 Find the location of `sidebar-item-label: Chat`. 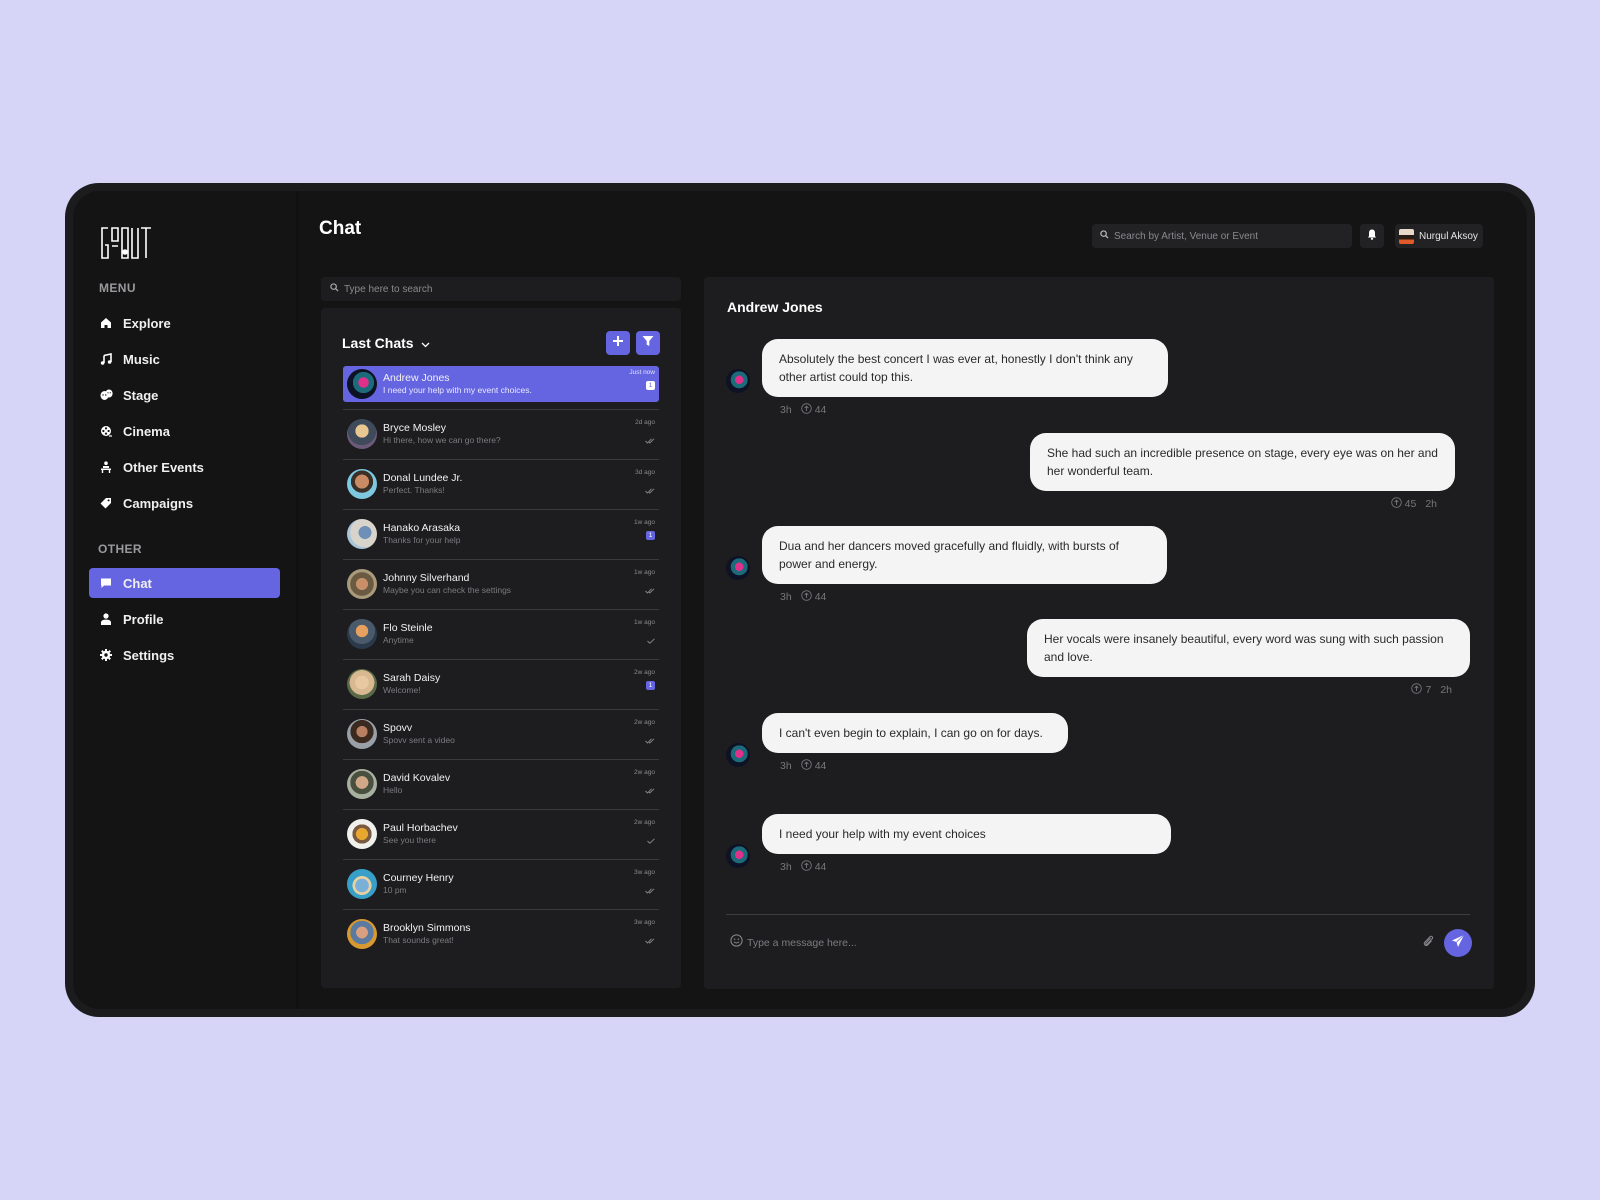

sidebar-item-label: Chat is located at coordinates (137, 583).